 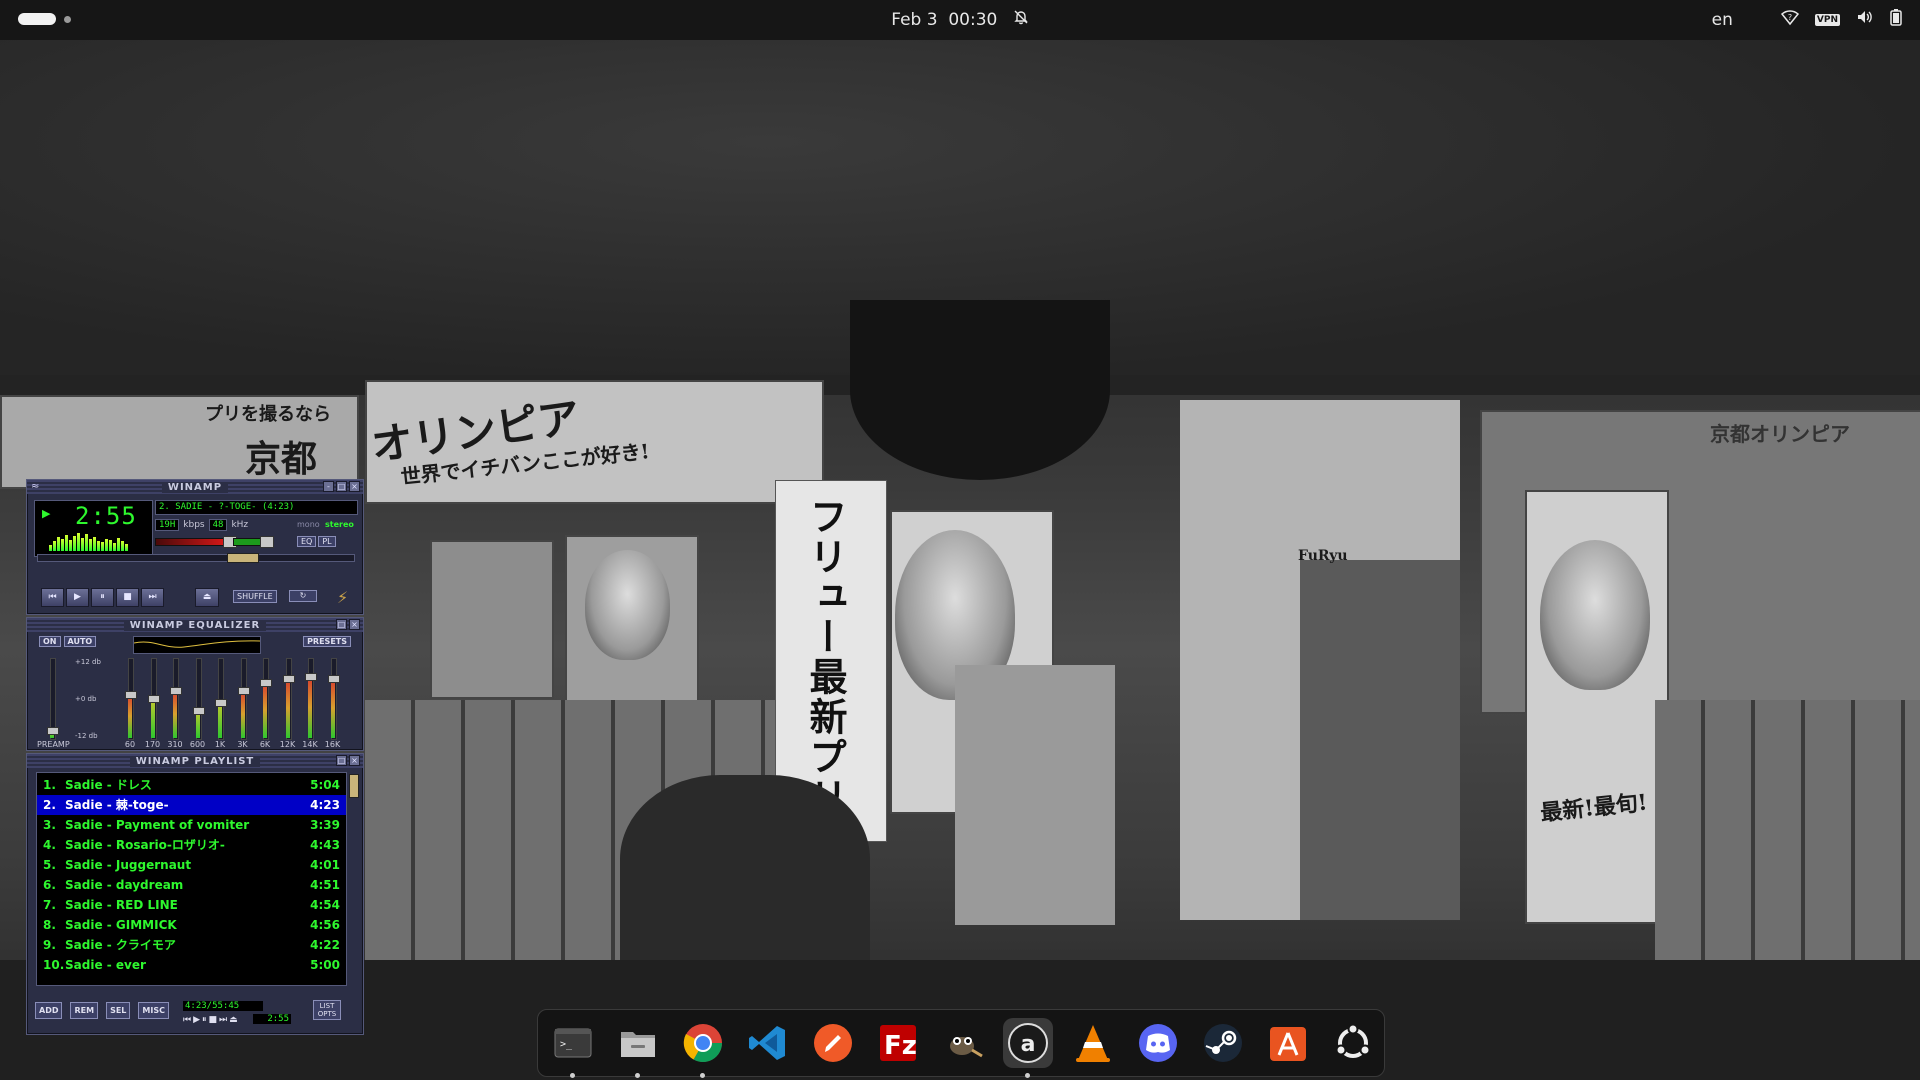 What do you see at coordinates (191, 885) in the screenshot?
I see `playlist-track: 6. Sadie - daydream 4:51` at bounding box center [191, 885].